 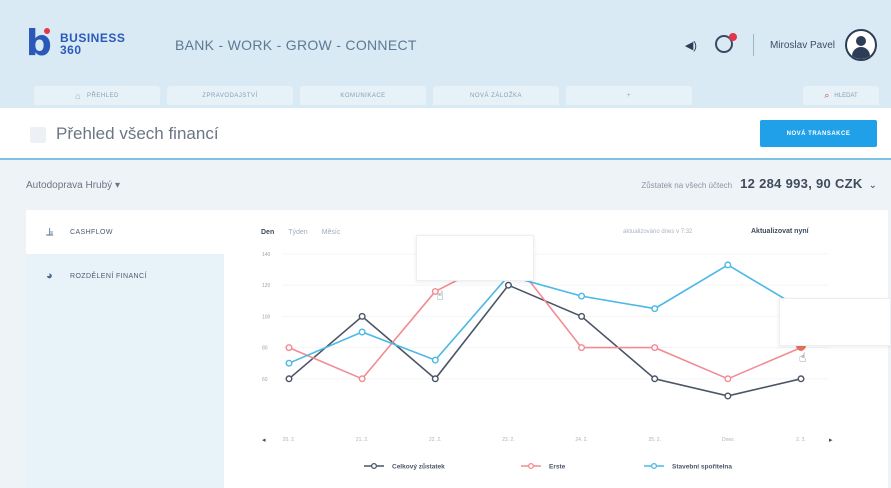 I want to click on tab-add: +, so click(x=629, y=95).